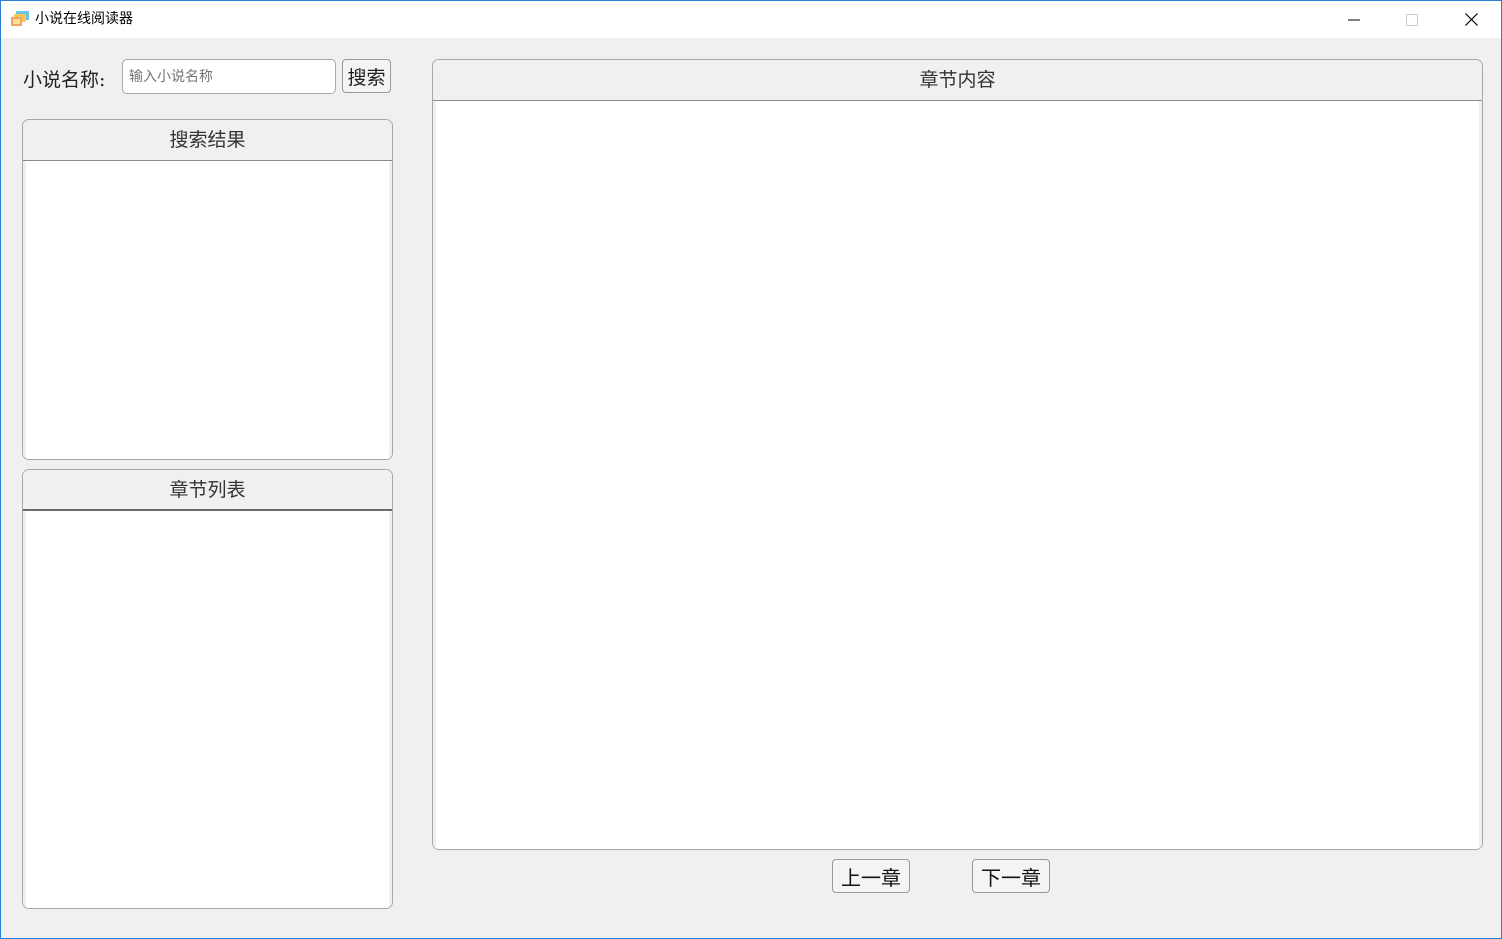 Image resolution: width=1502 pixels, height=939 pixels. I want to click on title-bar: 小说在线阅读器, so click(751, 19).